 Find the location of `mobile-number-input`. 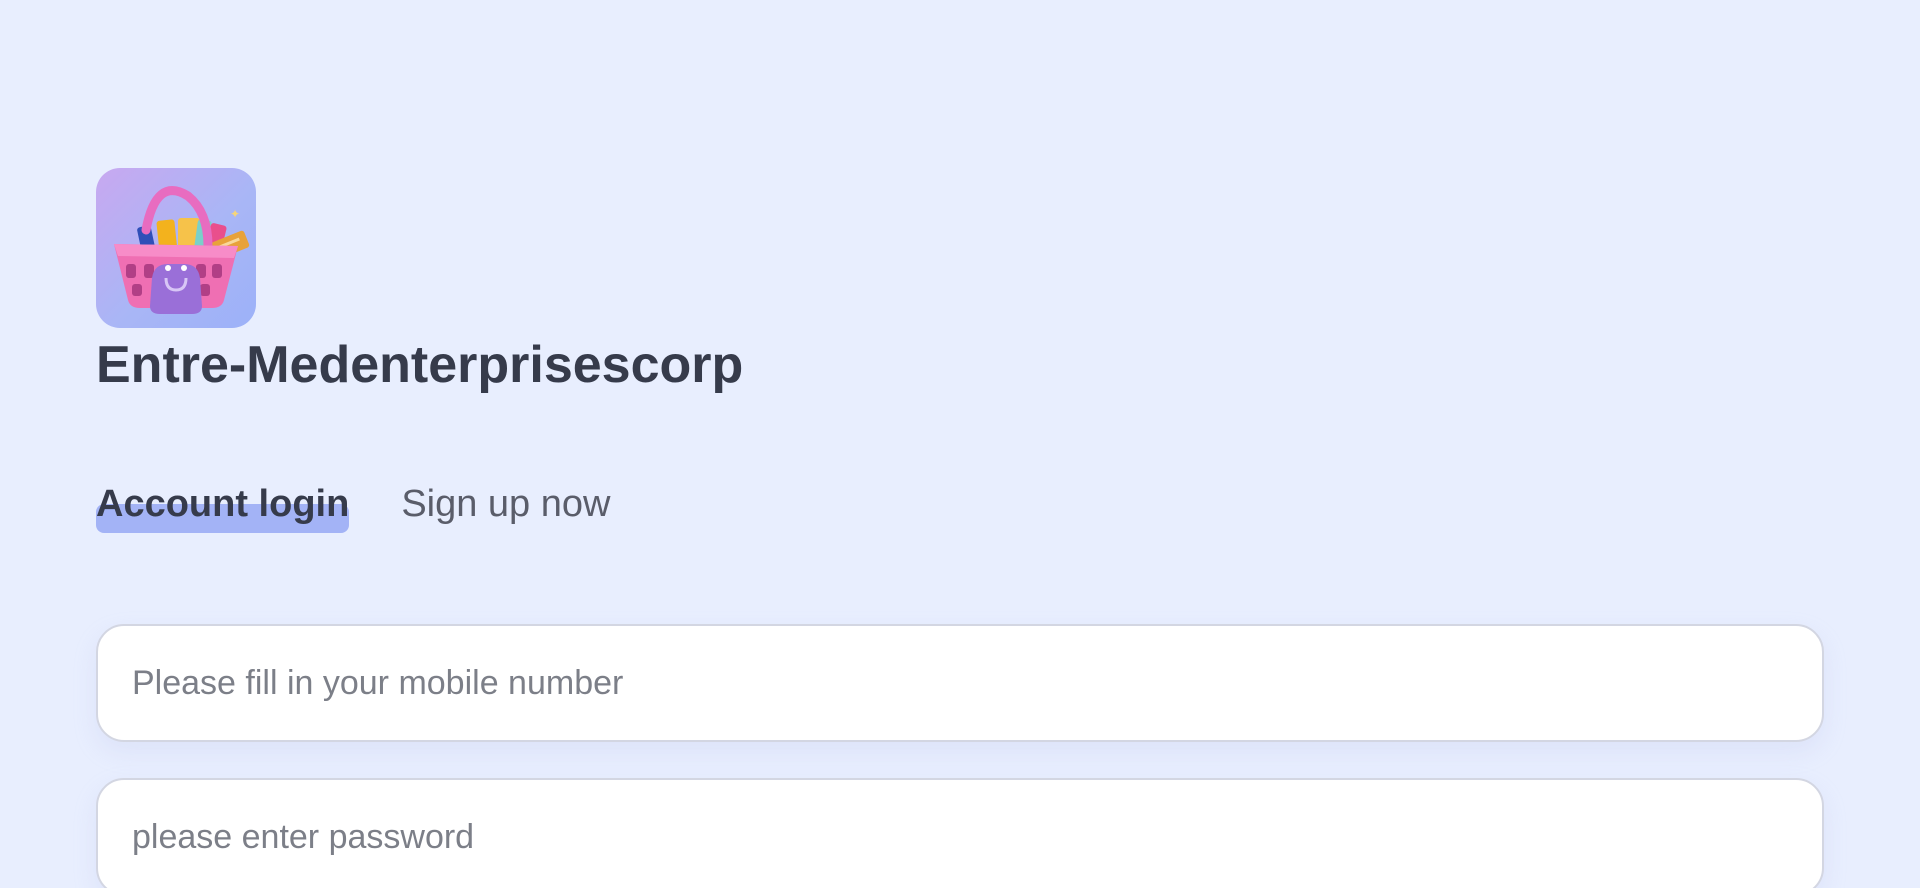

mobile-number-input is located at coordinates (960, 683).